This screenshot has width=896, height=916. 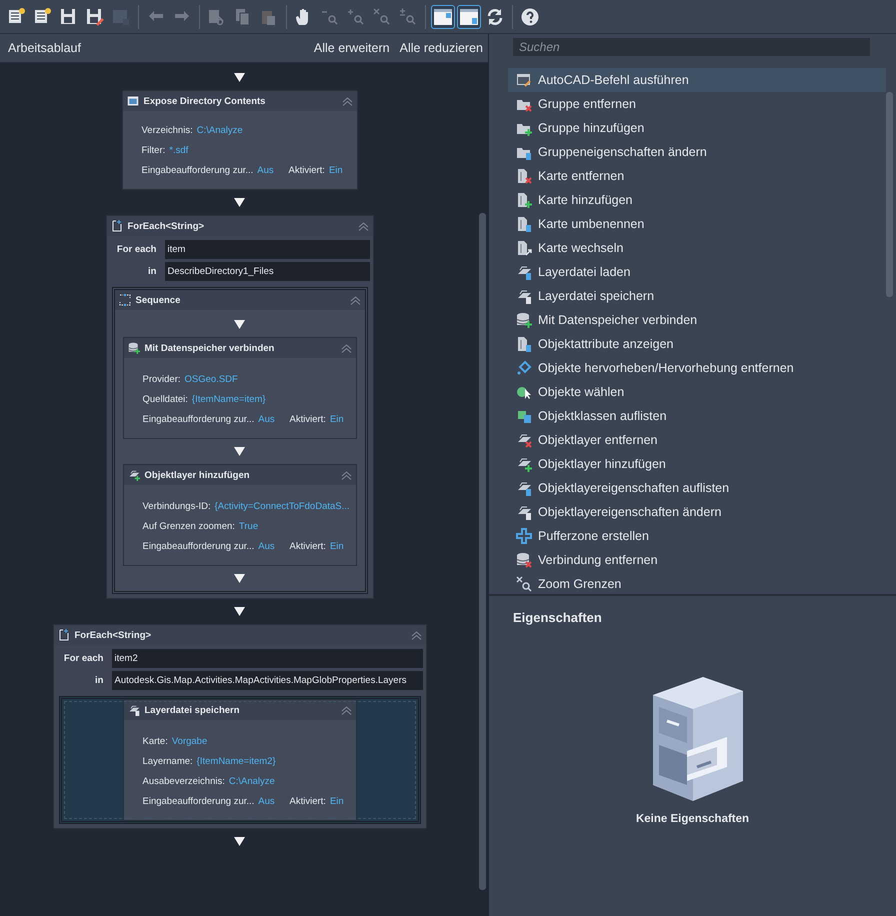 I want to click on activity-list-item: Karte entfernen, so click(x=697, y=176).